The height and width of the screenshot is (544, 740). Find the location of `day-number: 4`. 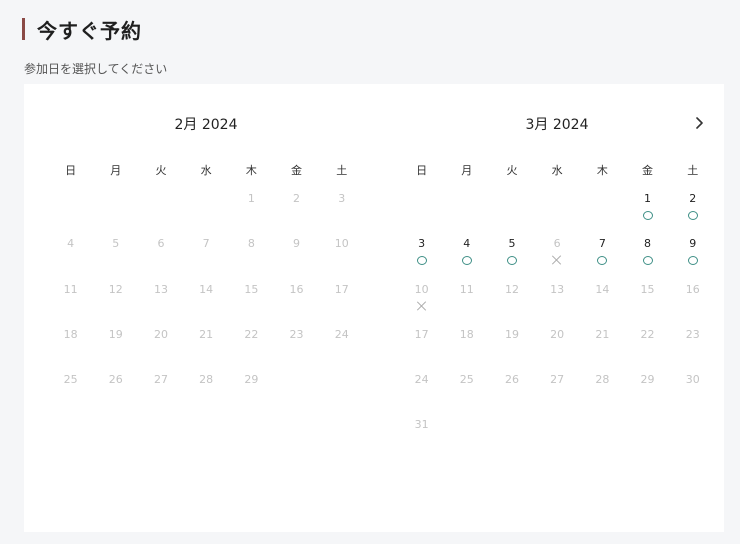

day-number: 4 is located at coordinates (71, 244).